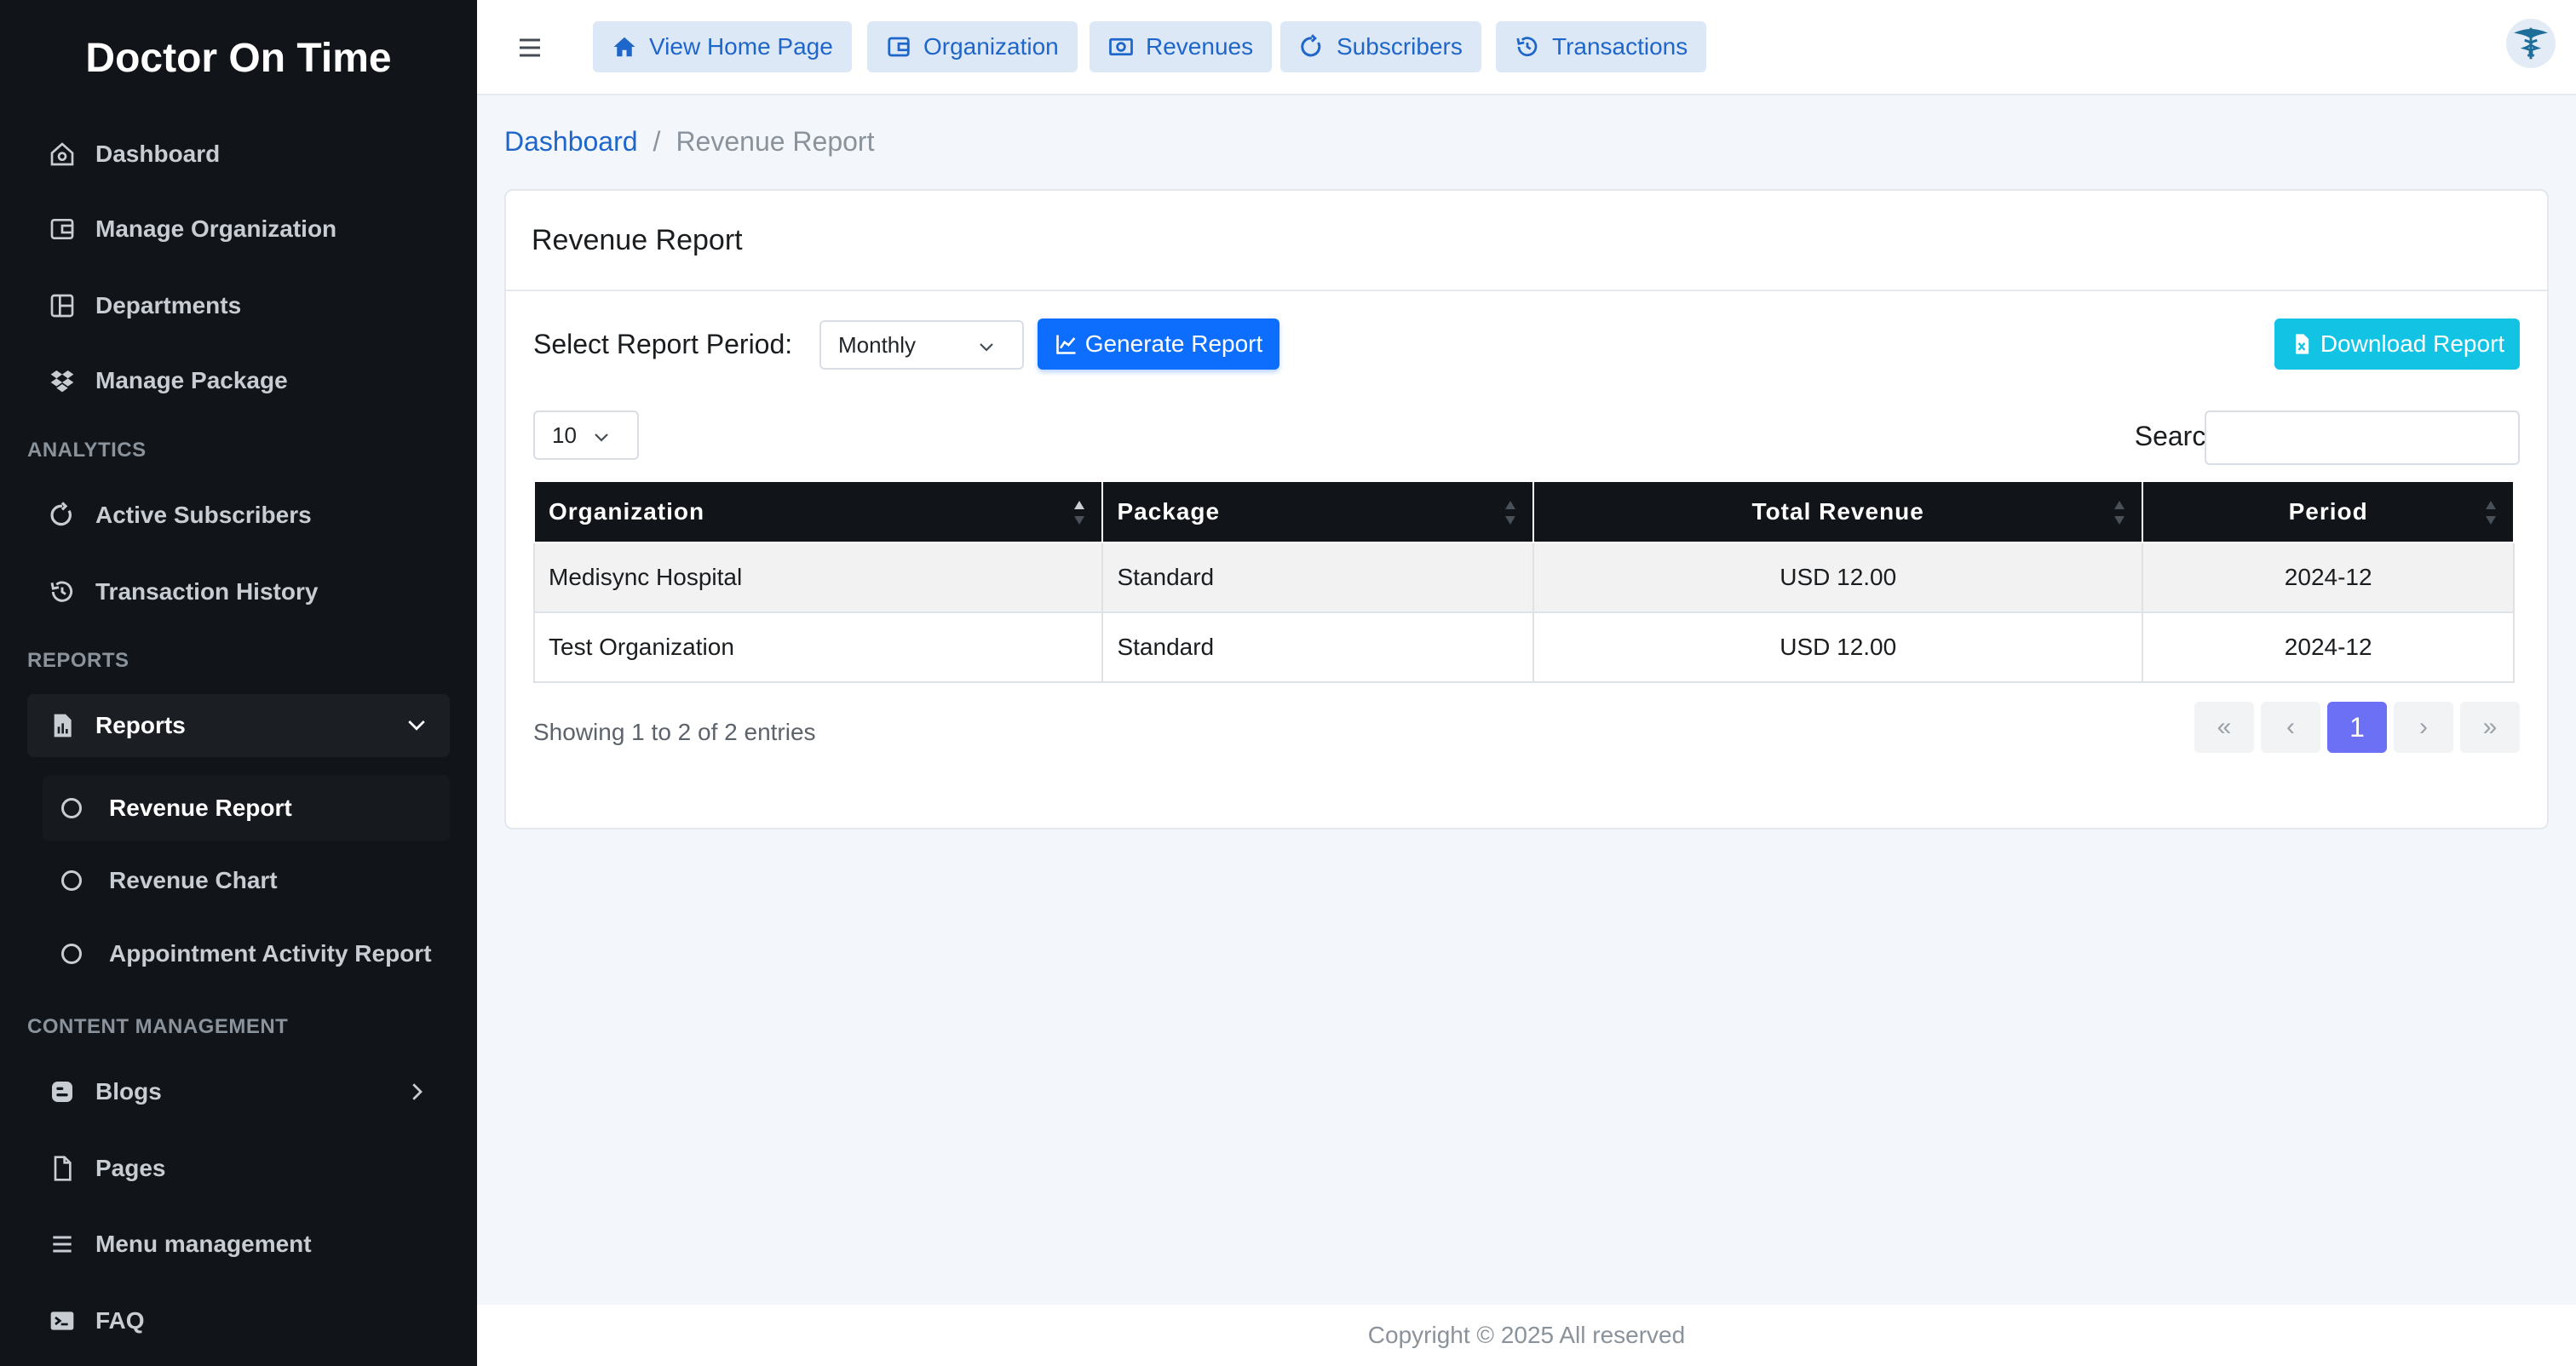  I want to click on table-info: Showing 1 to 2 of 2 entries, so click(674, 732).